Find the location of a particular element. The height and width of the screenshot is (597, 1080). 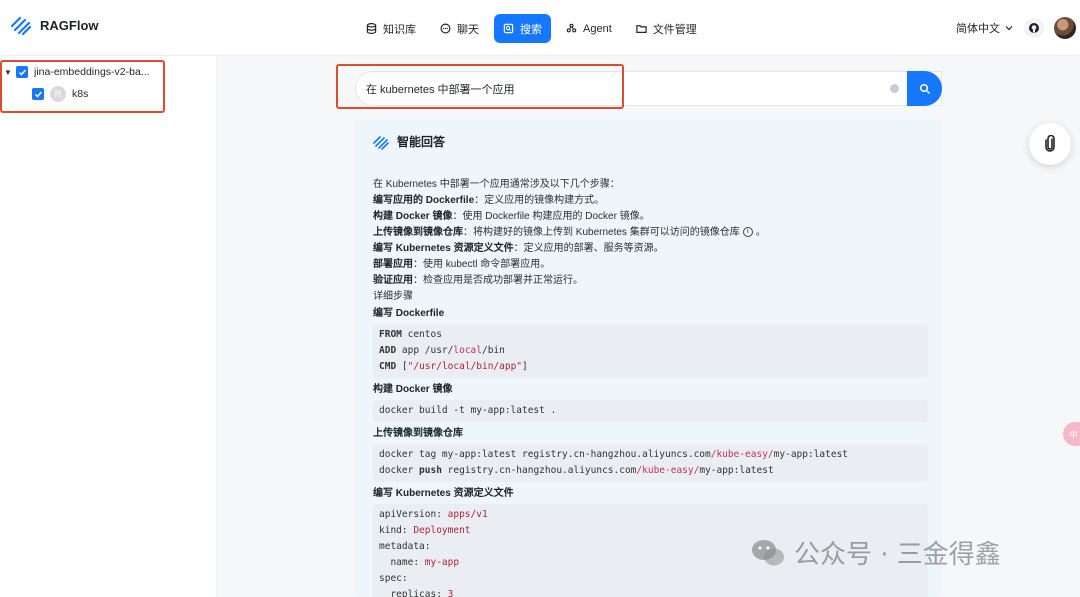

section-heading: 构建 Docker 镜像 is located at coordinates (413, 389).